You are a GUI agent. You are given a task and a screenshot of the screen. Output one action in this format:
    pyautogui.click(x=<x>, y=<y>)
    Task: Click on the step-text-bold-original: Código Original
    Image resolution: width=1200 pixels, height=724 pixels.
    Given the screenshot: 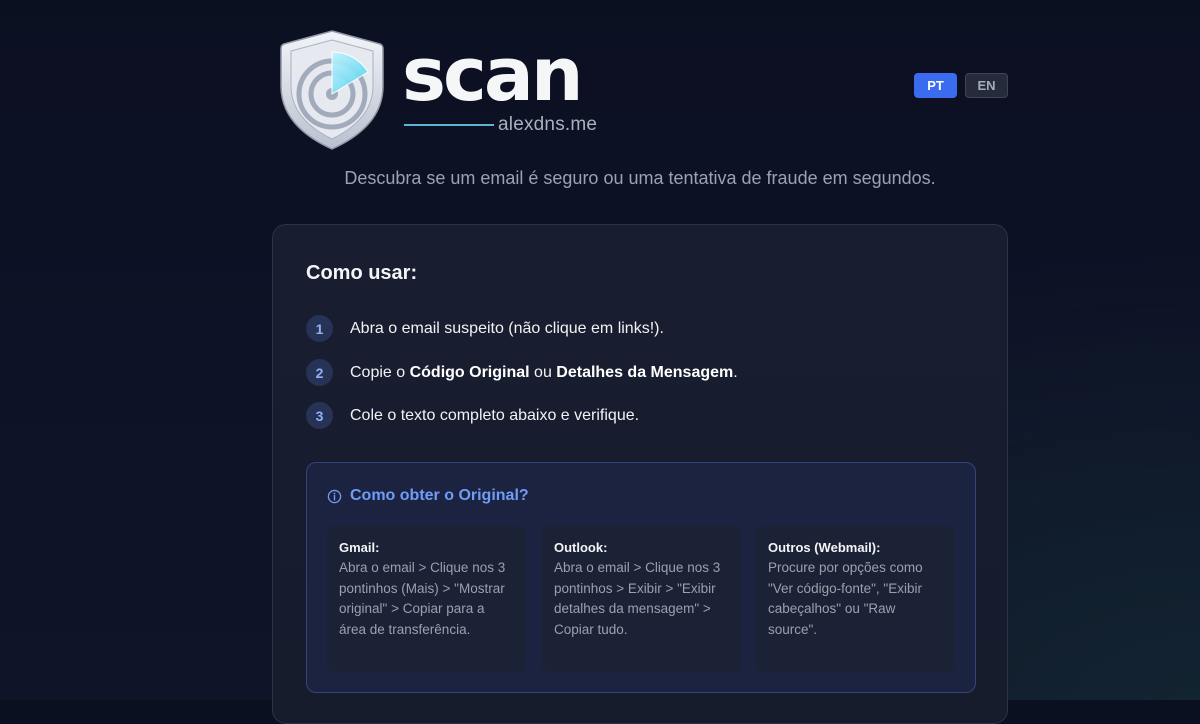 What is the action you would take?
    pyautogui.click(x=469, y=372)
    